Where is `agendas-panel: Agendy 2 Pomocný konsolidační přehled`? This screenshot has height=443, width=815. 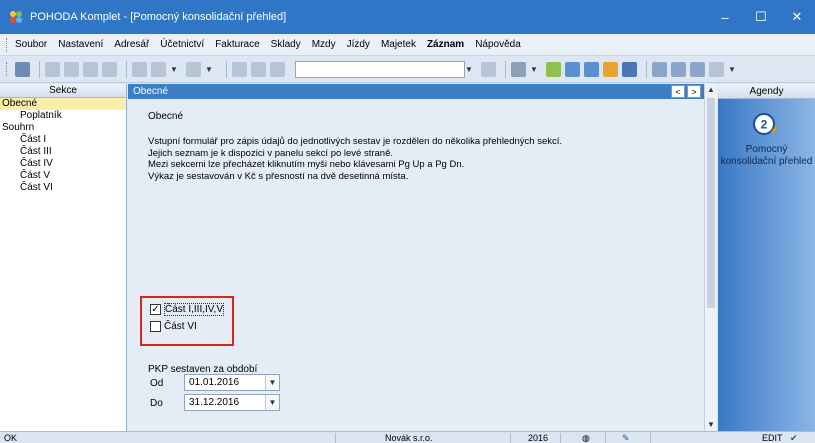 agendas-panel: Agendy 2 Pomocný konsolidační přehled is located at coordinates (766, 257).